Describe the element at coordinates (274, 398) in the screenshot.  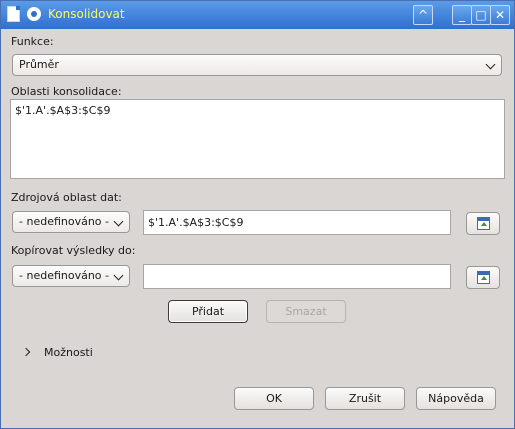
I see `ok-button: OK` at that location.